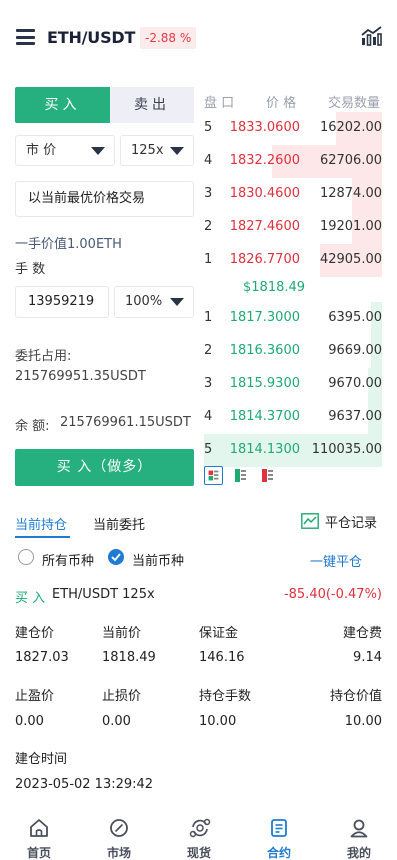  I want to click on close-record-label: 平仓记录, so click(351, 523).